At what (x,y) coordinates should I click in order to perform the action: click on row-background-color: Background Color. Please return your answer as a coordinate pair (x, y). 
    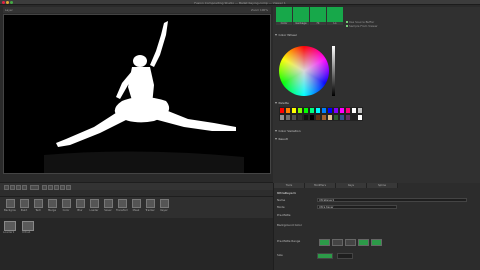
    Looking at the image, I should click on (289, 225).